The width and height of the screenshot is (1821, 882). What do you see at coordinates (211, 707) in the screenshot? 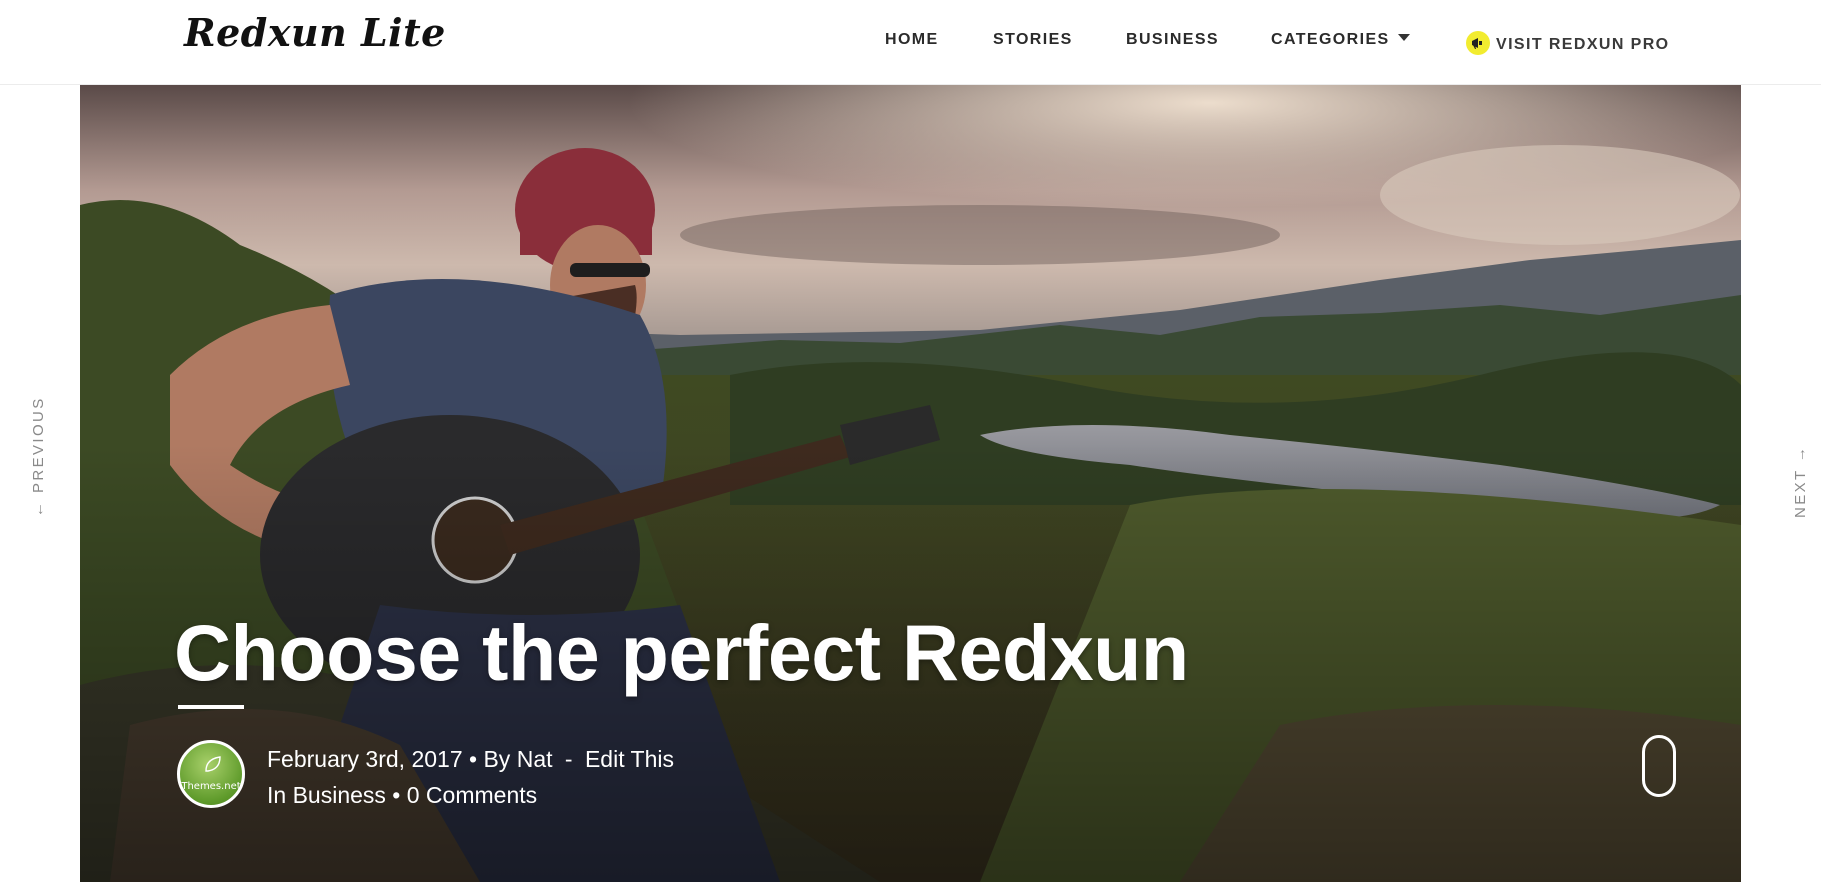
I see `title-underline` at bounding box center [211, 707].